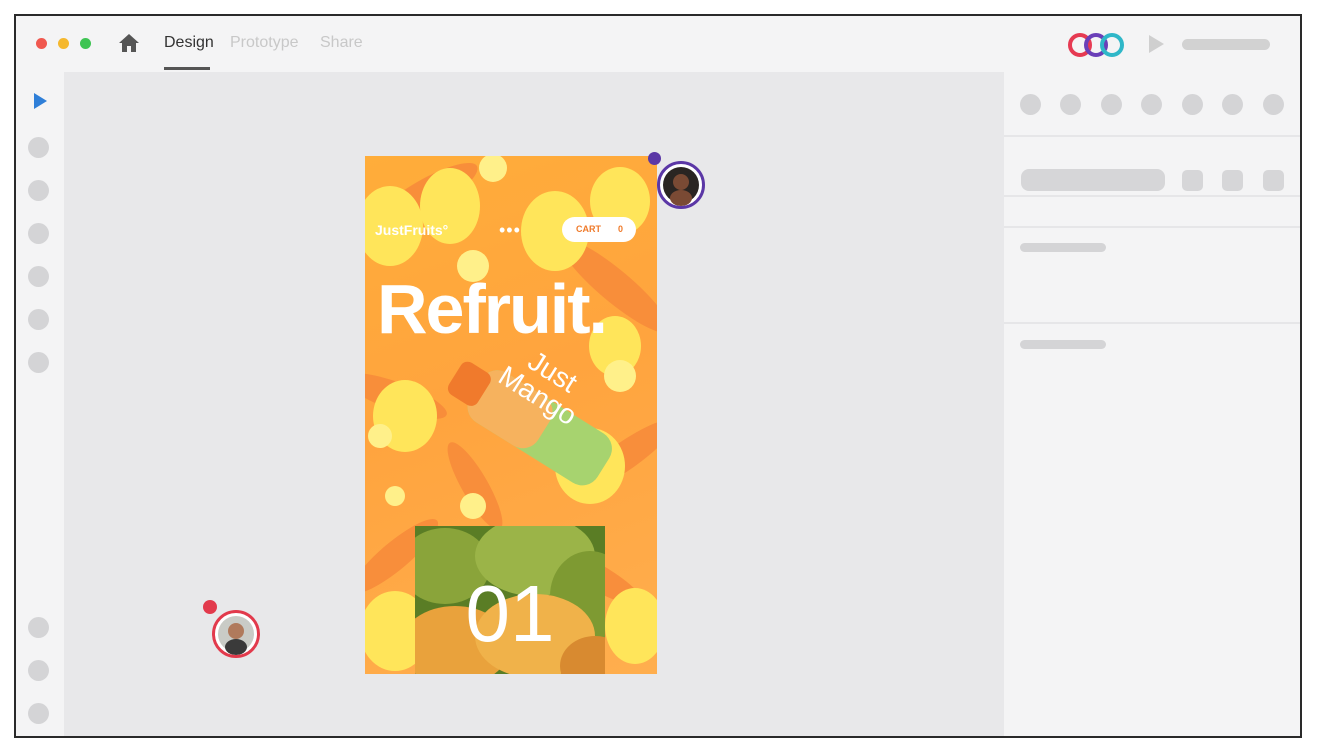 Image resolution: width=1318 pixels, height=750 pixels. I want to click on cart-button: CART 0, so click(599, 229).